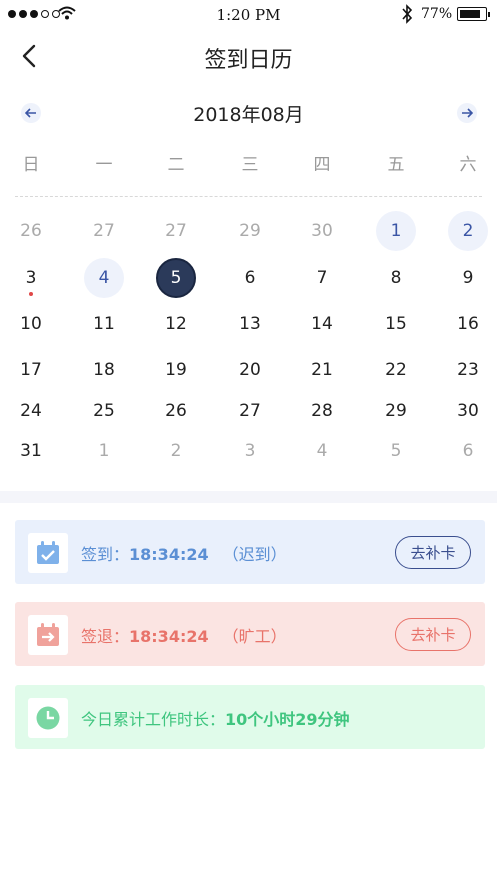 The width and height of the screenshot is (497, 883). I want to click on check-out-time: 18:34:24, so click(169, 636).